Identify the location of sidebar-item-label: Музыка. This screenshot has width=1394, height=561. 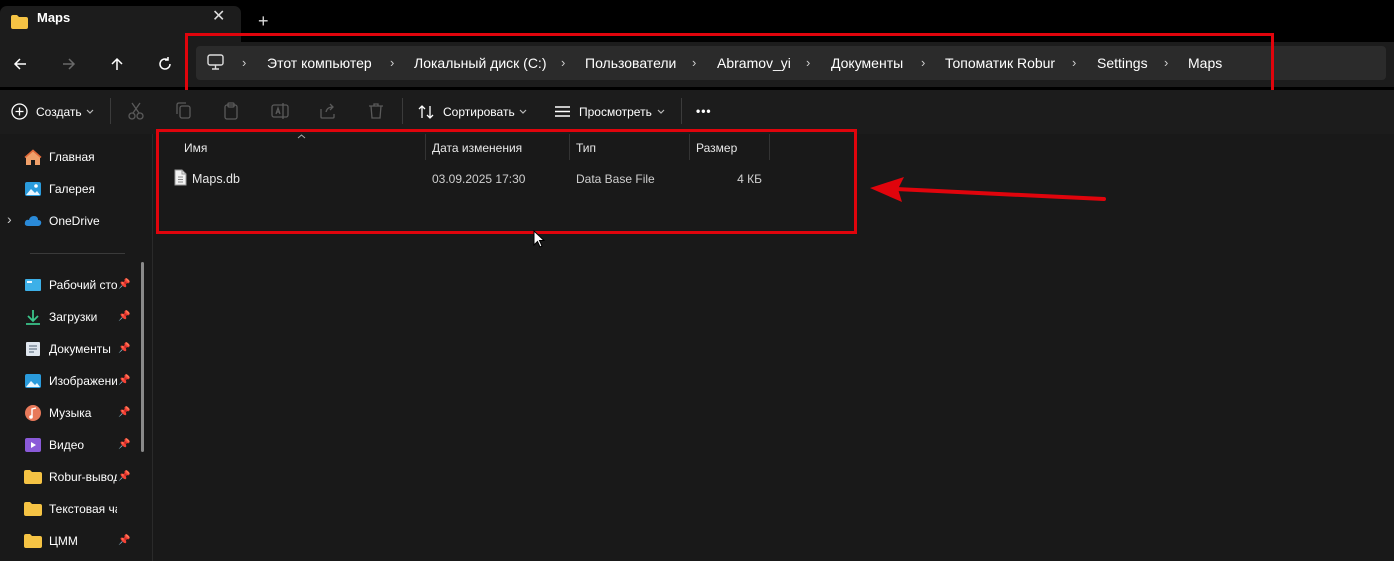
(70, 413).